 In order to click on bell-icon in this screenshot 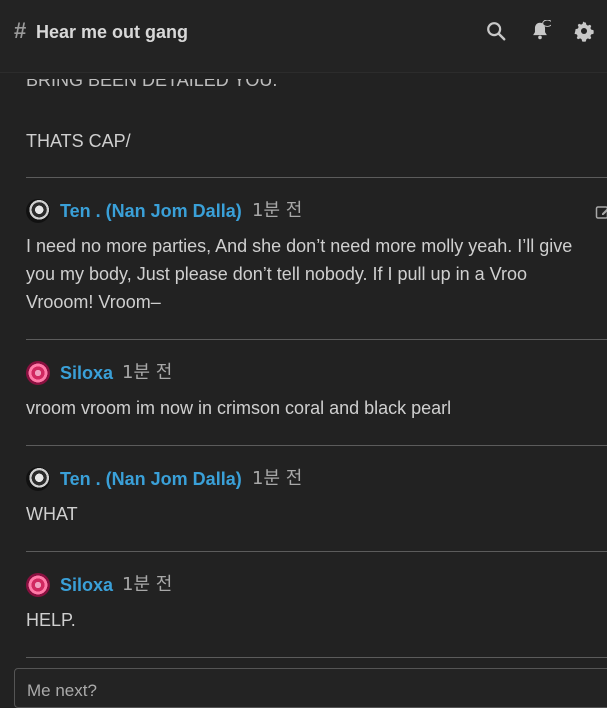, I will do `click(540, 31)`.